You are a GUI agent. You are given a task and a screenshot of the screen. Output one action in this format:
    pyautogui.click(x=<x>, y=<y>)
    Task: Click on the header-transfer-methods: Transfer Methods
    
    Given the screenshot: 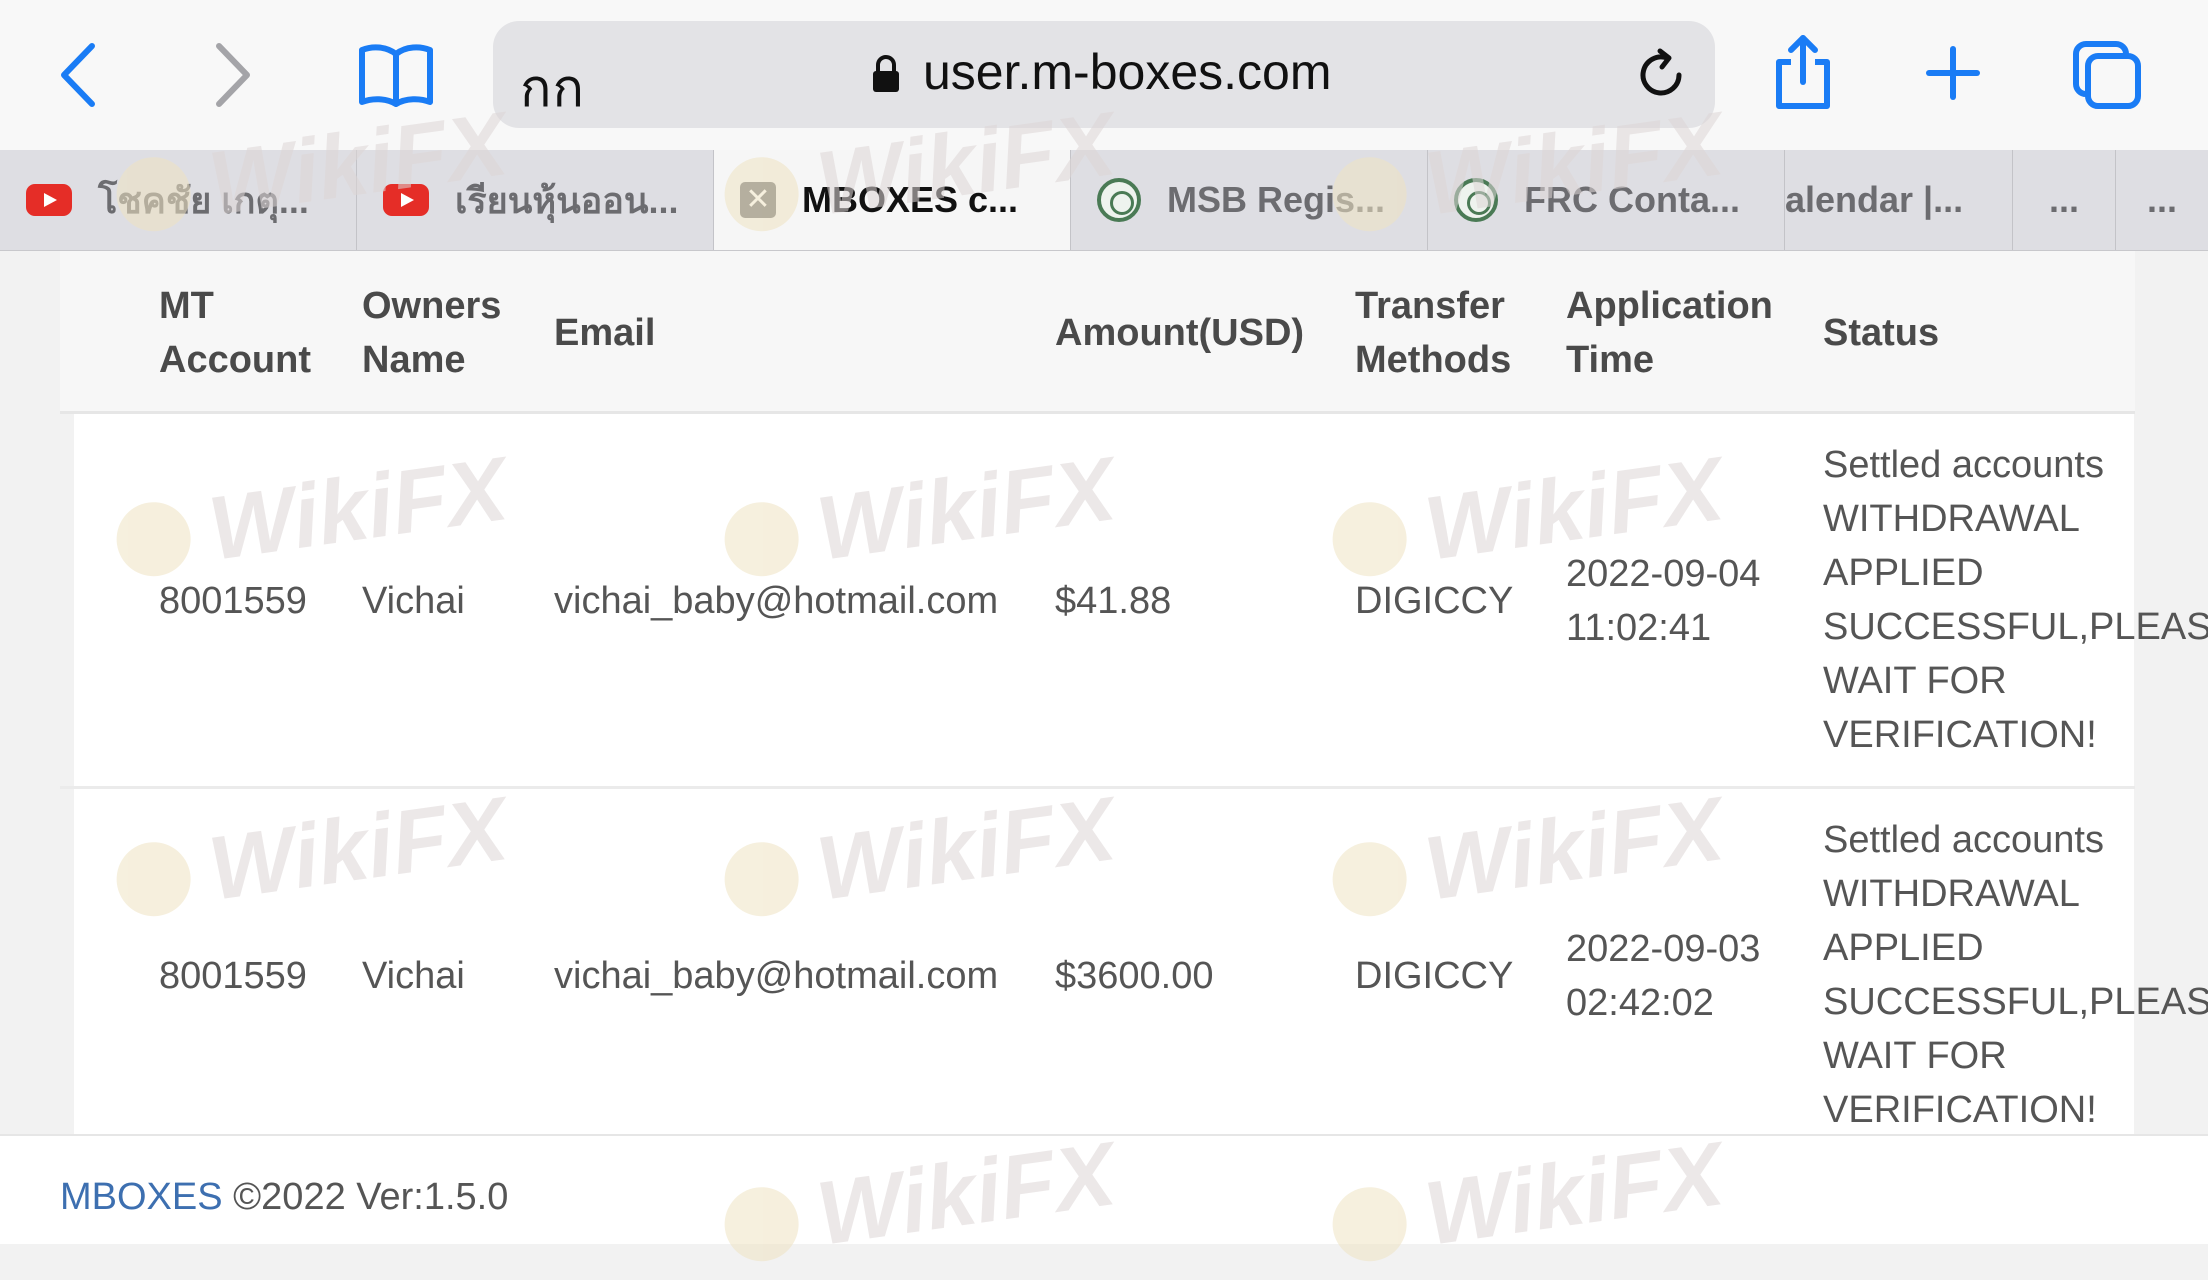 What is the action you would take?
    pyautogui.click(x=1433, y=333)
    